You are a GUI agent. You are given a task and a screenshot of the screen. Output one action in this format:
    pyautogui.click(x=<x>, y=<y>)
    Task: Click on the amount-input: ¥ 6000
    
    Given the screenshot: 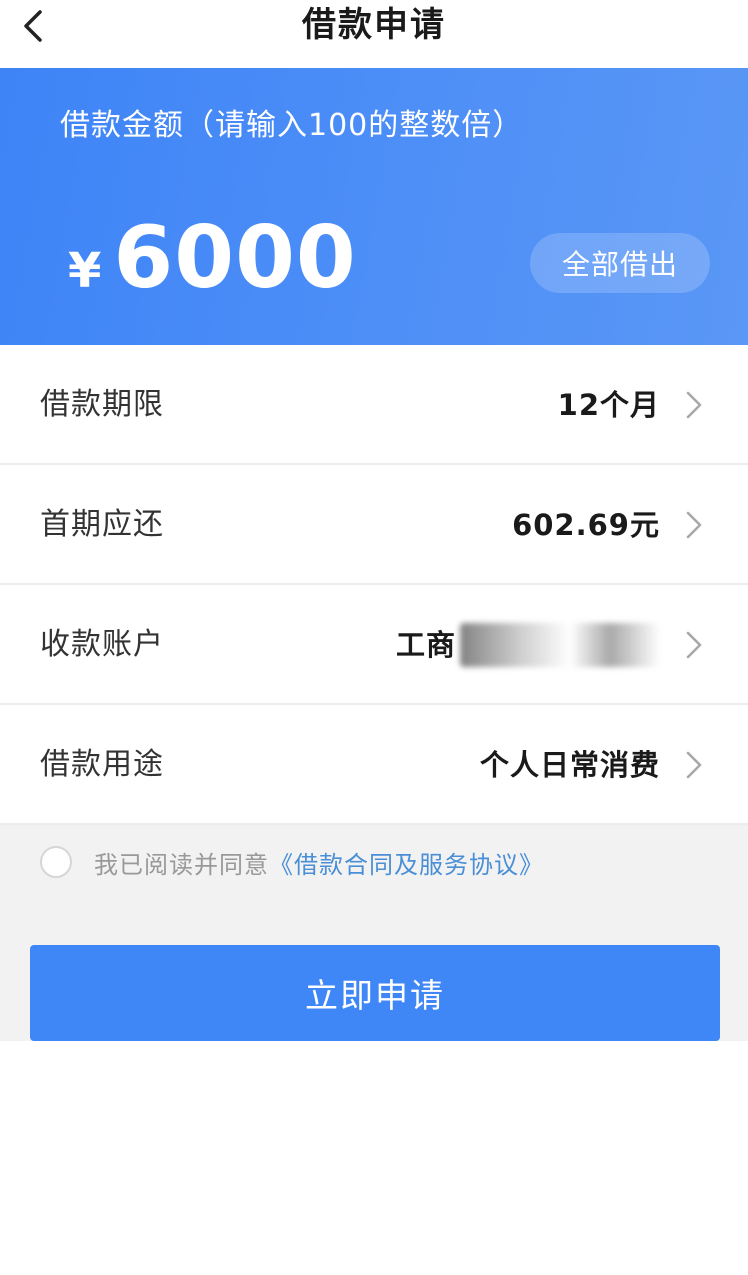 What is the action you would take?
    pyautogui.click(x=212, y=258)
    